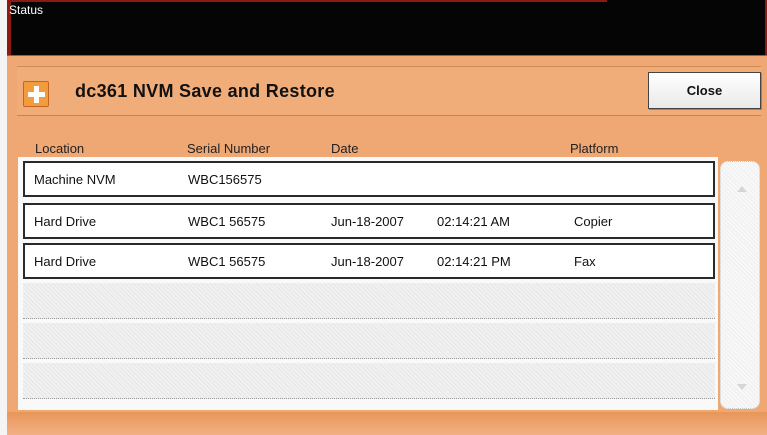 This screenshot has height=435, width=767. I want to click on panel-header: dc361 NVM Save and Restore Close, so click(389, 91).